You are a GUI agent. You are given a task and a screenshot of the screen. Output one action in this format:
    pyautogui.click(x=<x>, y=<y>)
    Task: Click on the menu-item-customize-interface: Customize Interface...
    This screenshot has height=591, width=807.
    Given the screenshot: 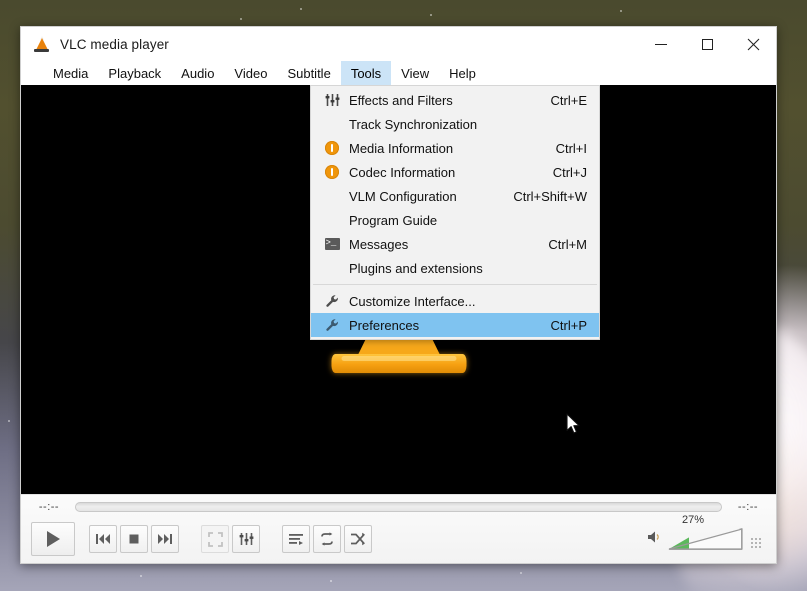 What is the action you would take?
    pyautogui.click(x=455, y=301)
    